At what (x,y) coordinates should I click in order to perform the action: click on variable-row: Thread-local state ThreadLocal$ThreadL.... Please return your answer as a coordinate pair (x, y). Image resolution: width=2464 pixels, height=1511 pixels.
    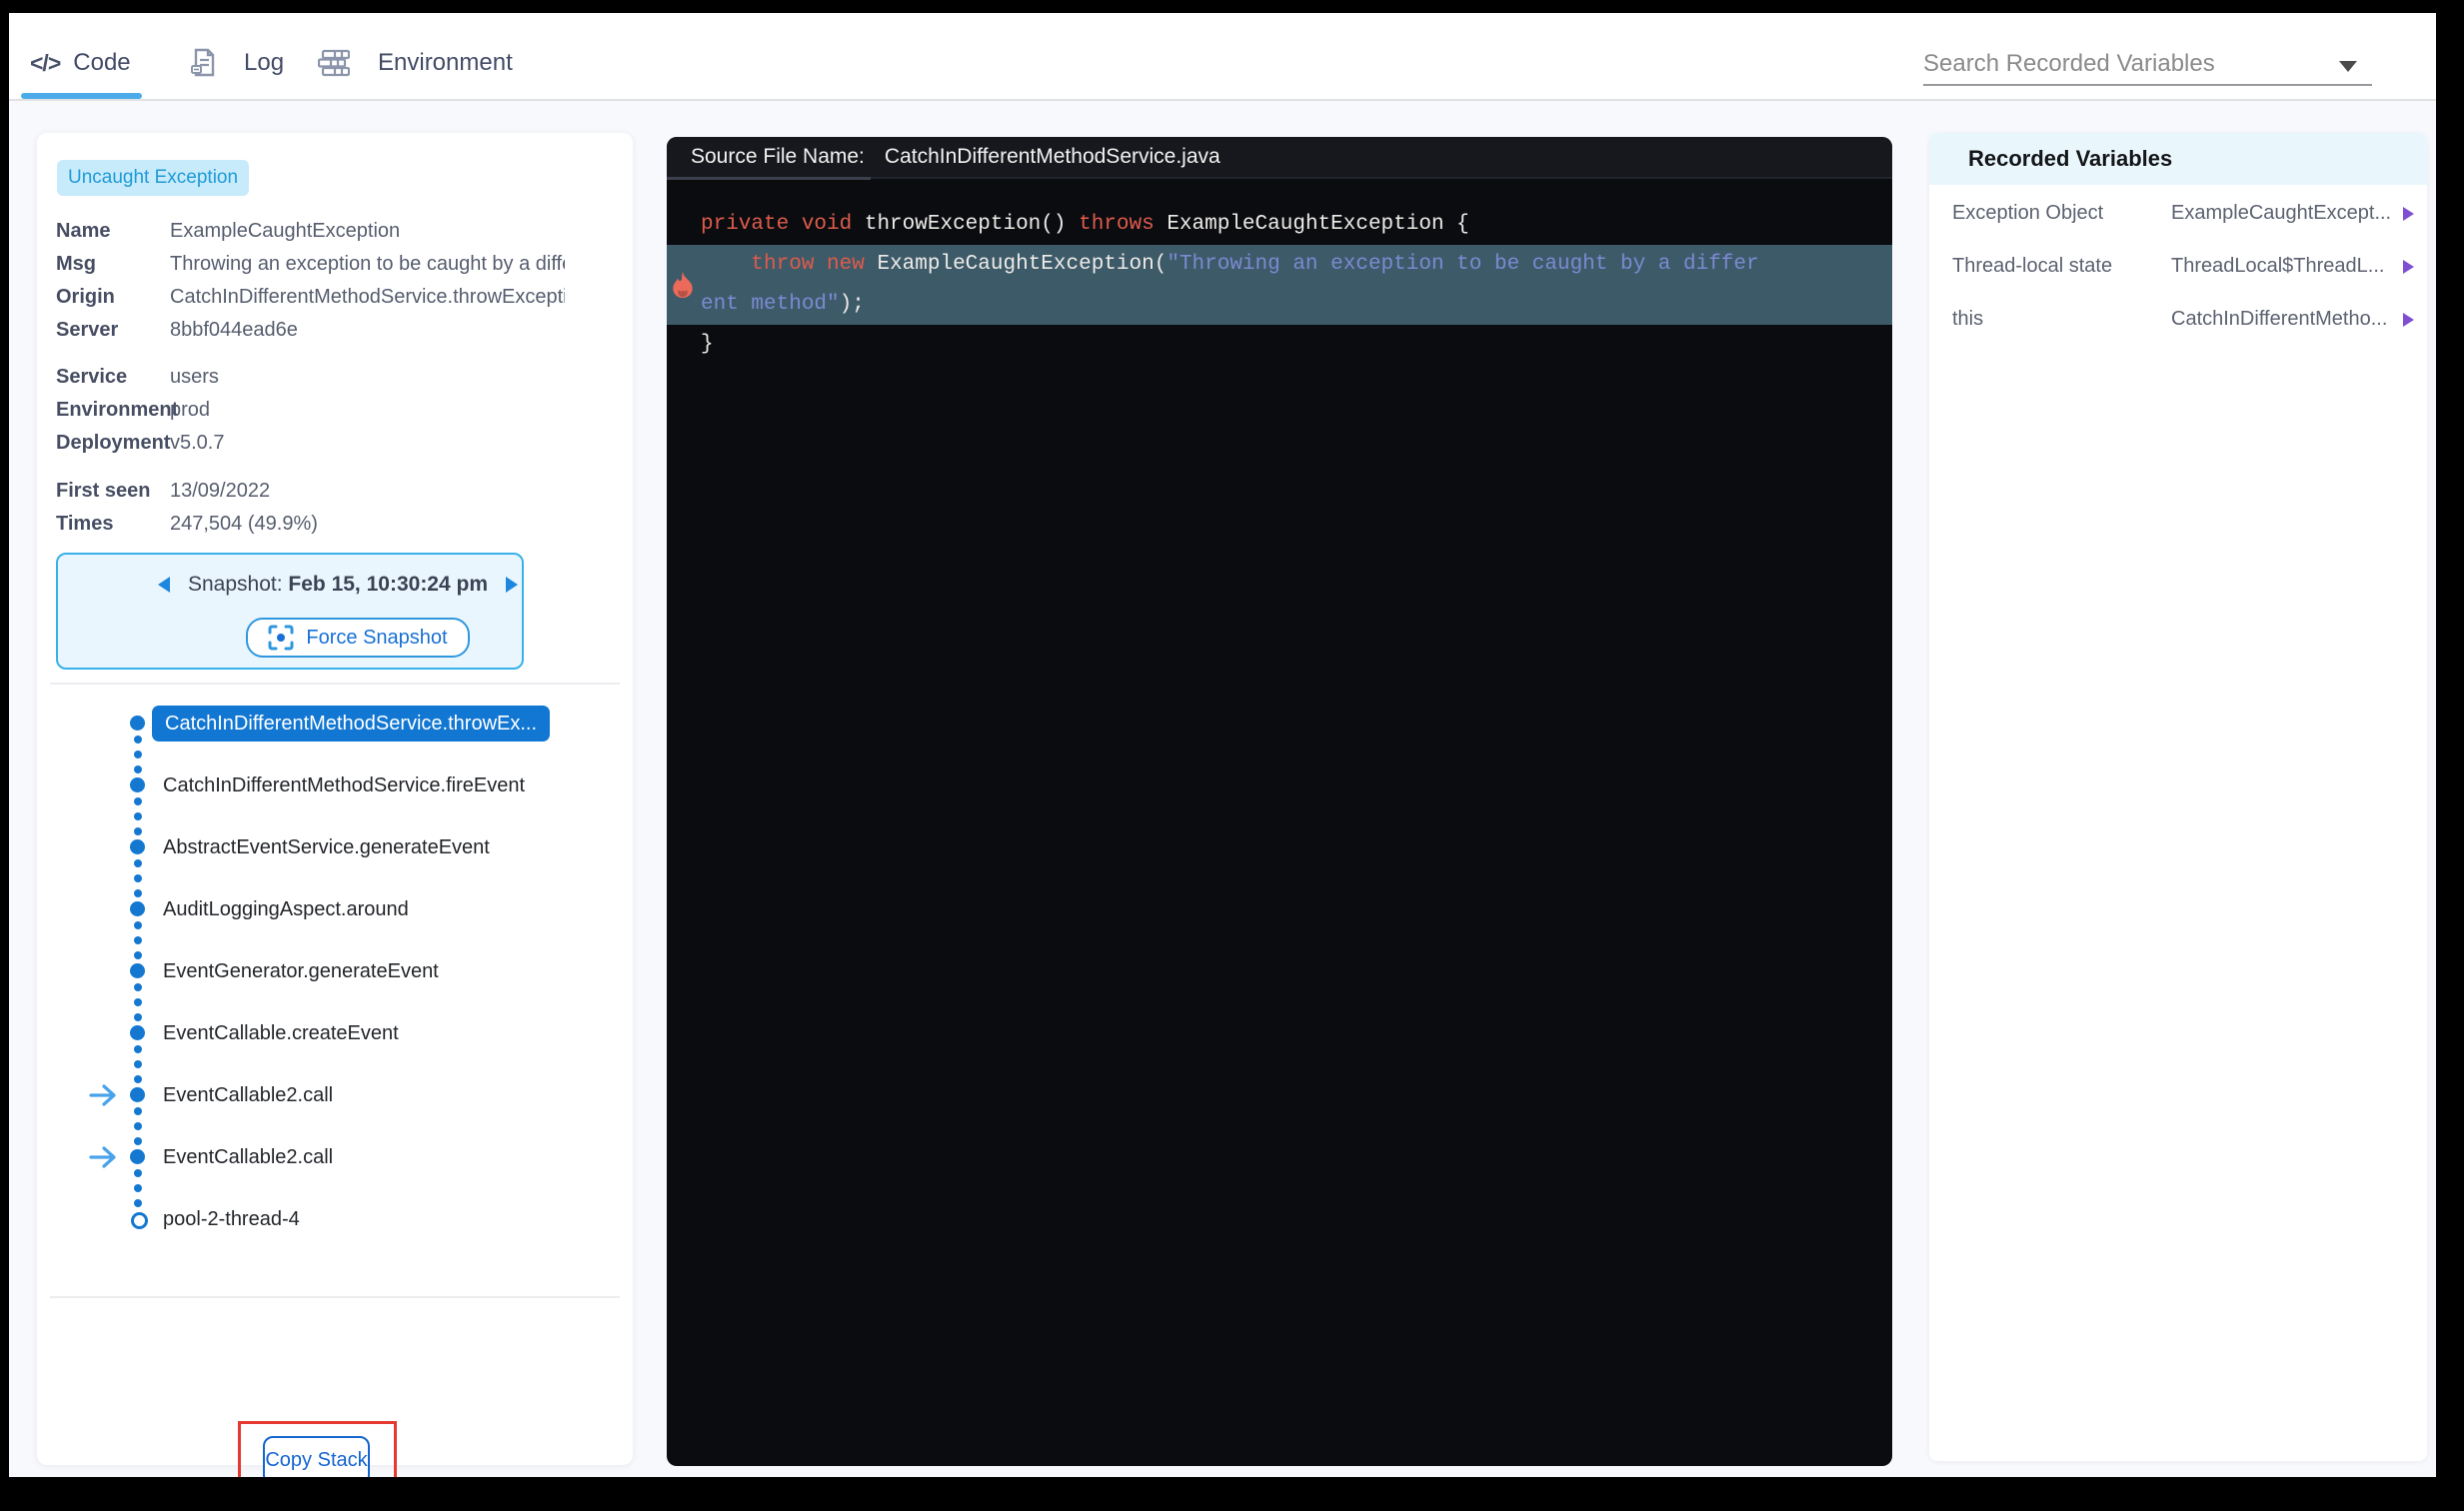
    Looking at the image, I should click on (2178, 266).